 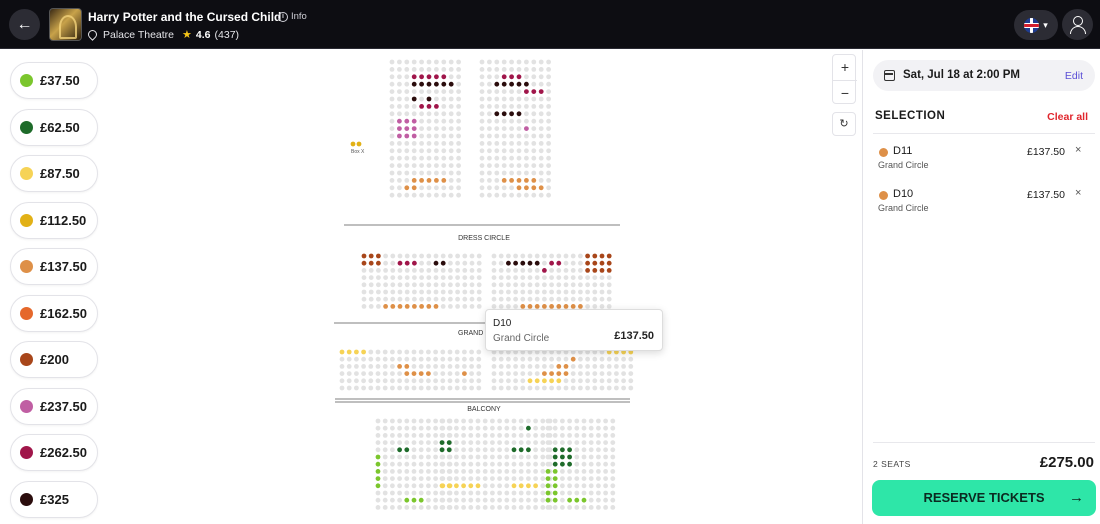 I want to click on price-filter-pill: £200, so click(x=54, y=359).